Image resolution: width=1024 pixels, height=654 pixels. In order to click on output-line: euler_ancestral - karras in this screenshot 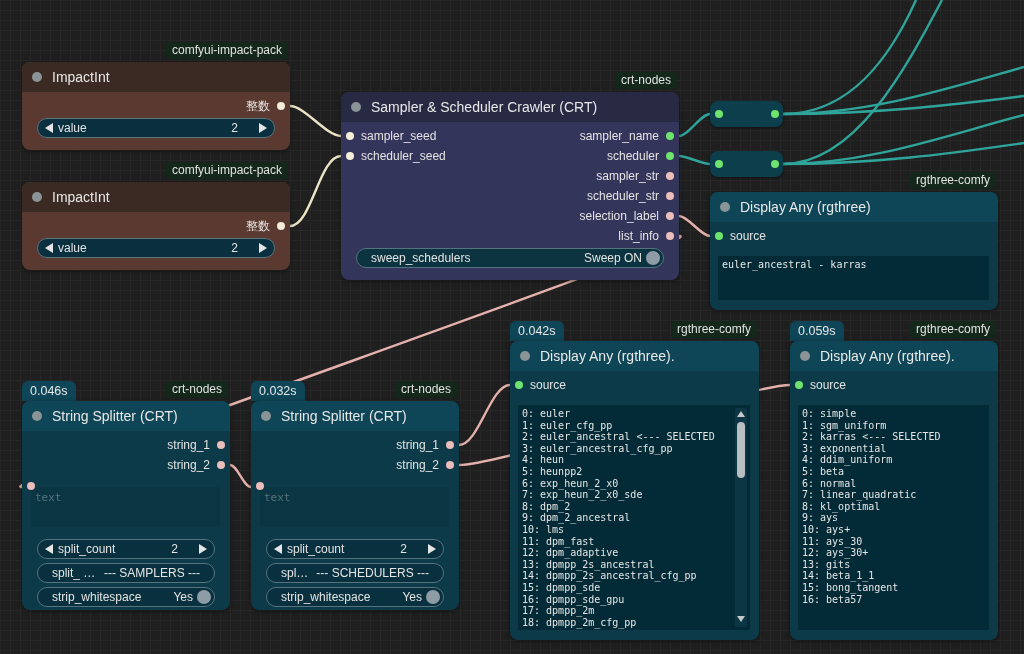, I will do `click(794, 265)`.